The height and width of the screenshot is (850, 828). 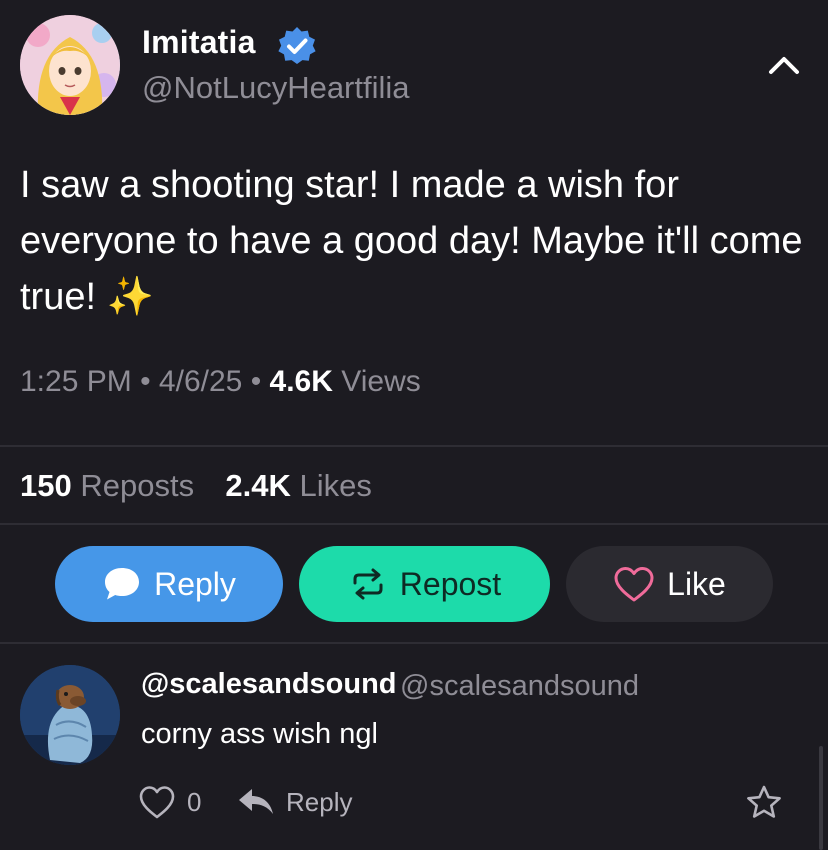 What do you see at coordinates (381, 381) in the screenshot?
I see `views-label: Views` at bounding box center [381, 381].